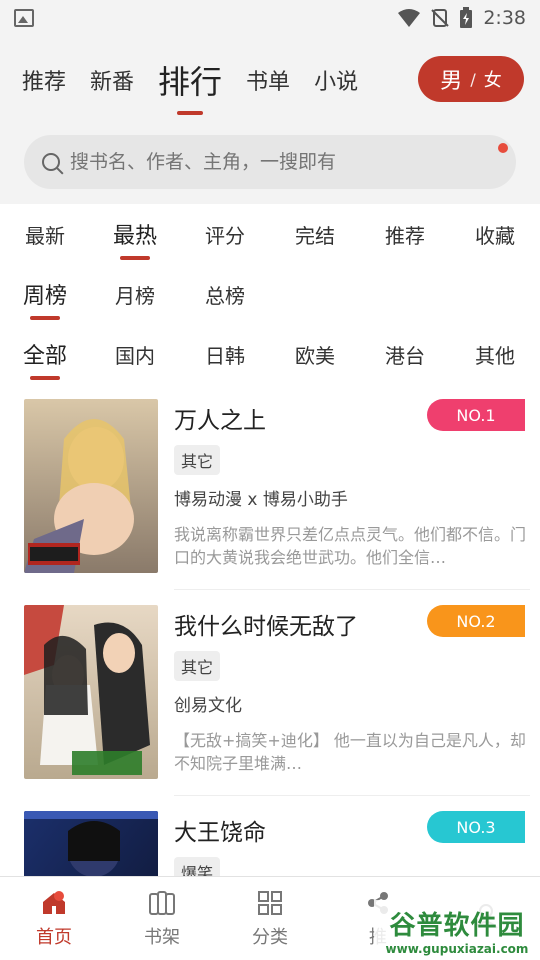  Describe the element at coordinates (315, 234) in the screenshot. I see `filter-completed: 完结` at that location.